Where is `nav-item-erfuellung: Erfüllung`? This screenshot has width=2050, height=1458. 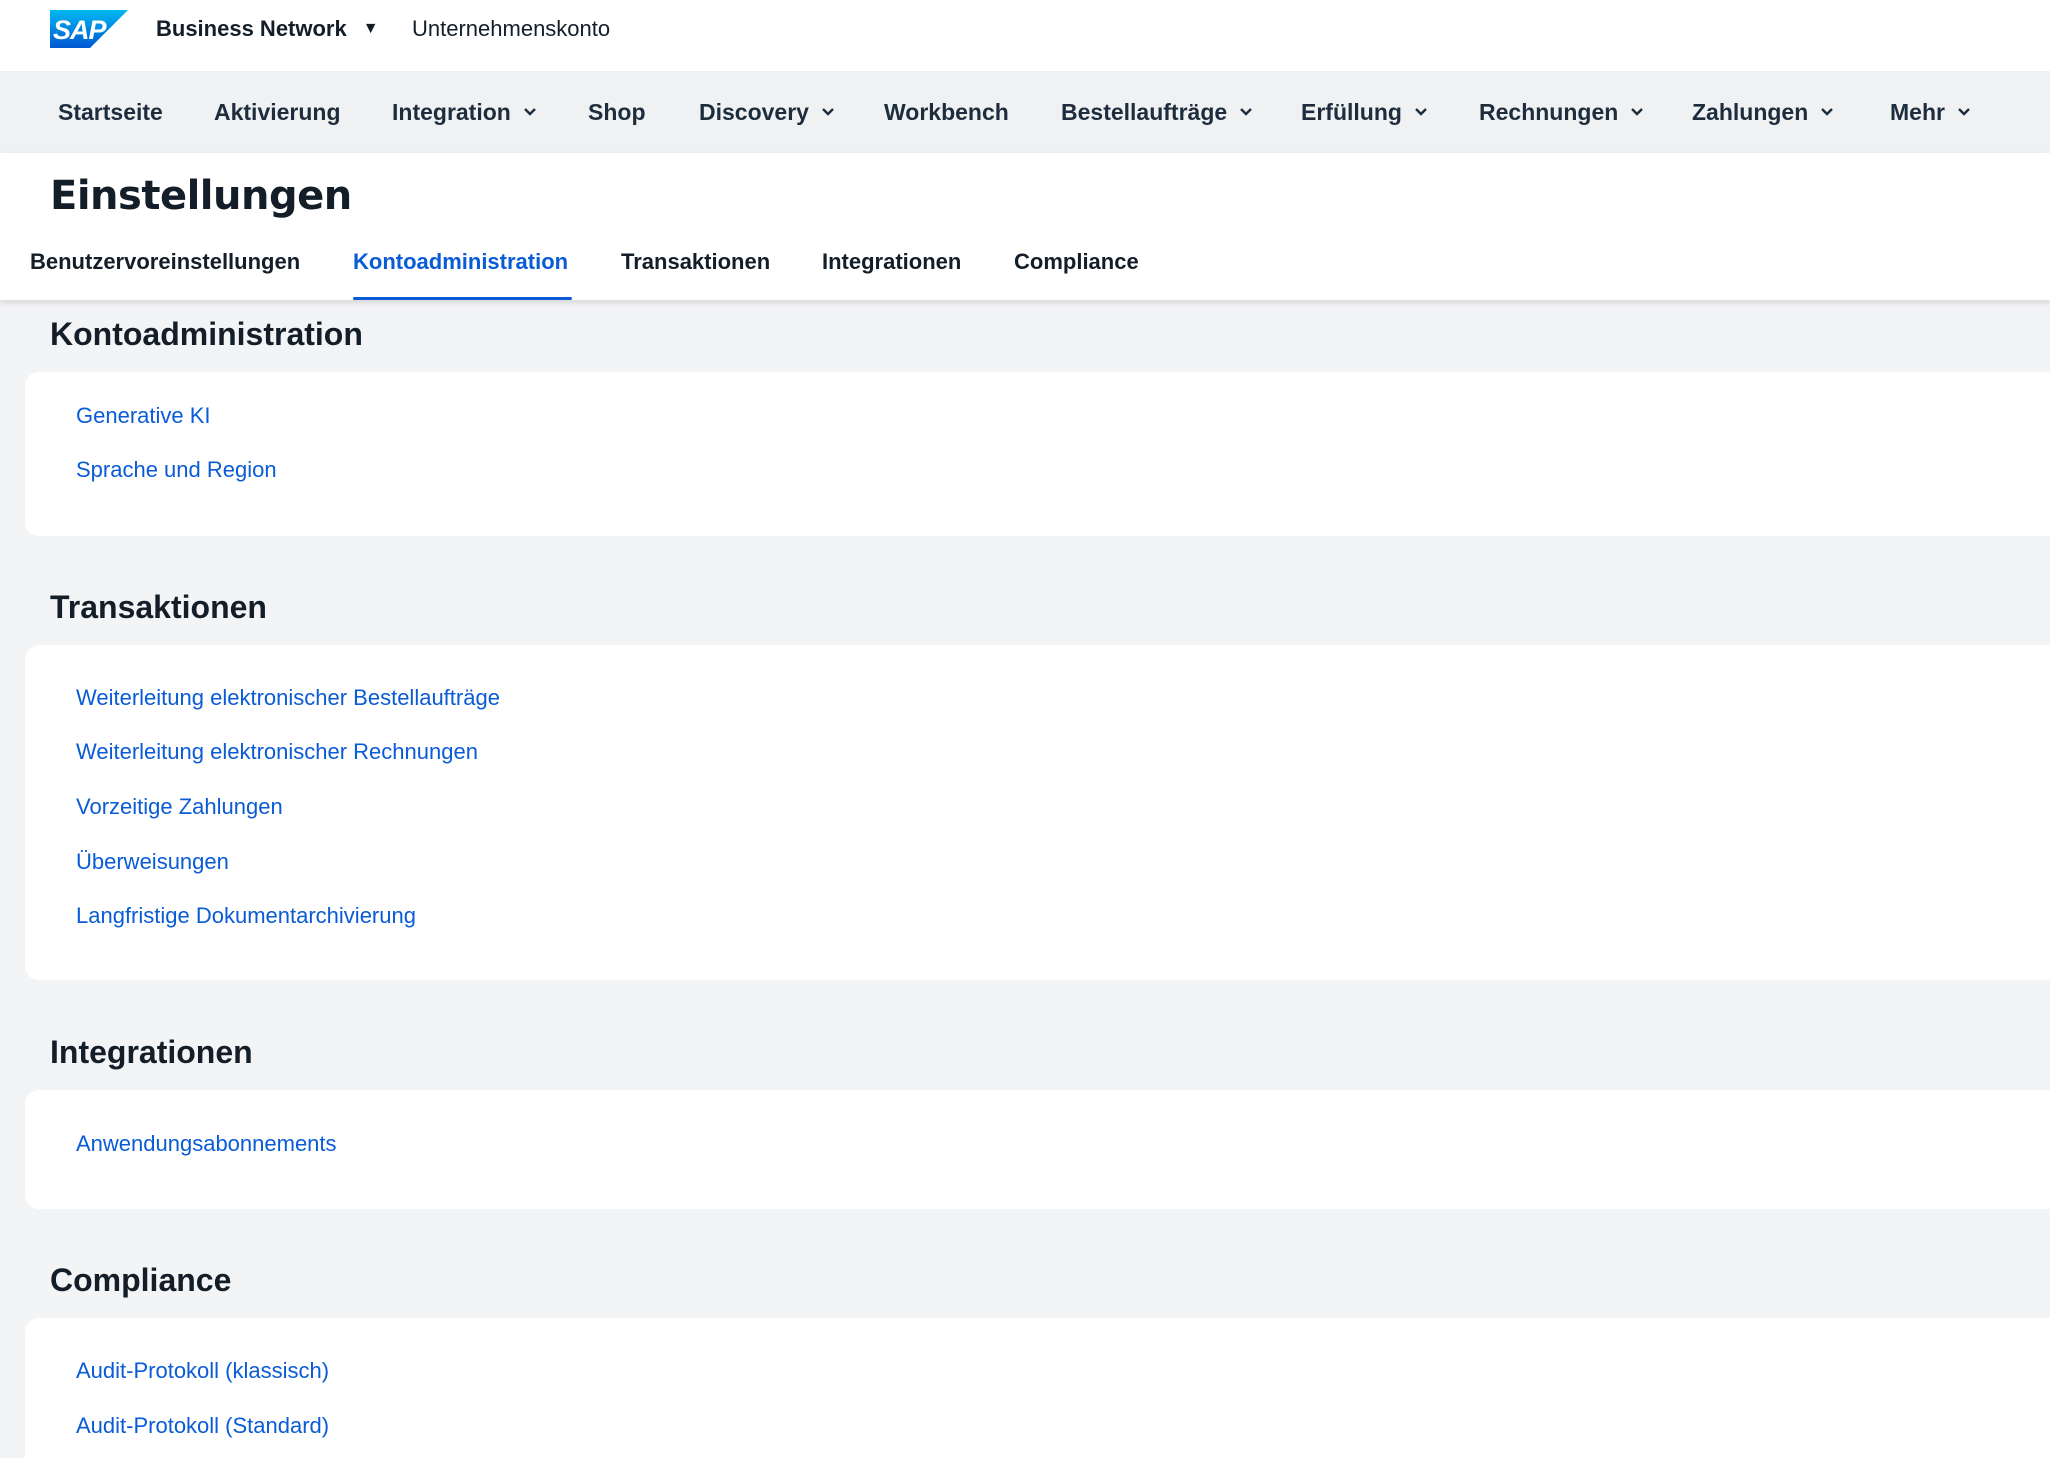 nav-item-erfuellung: Erfüllung is located at coordinates (1364, 112).